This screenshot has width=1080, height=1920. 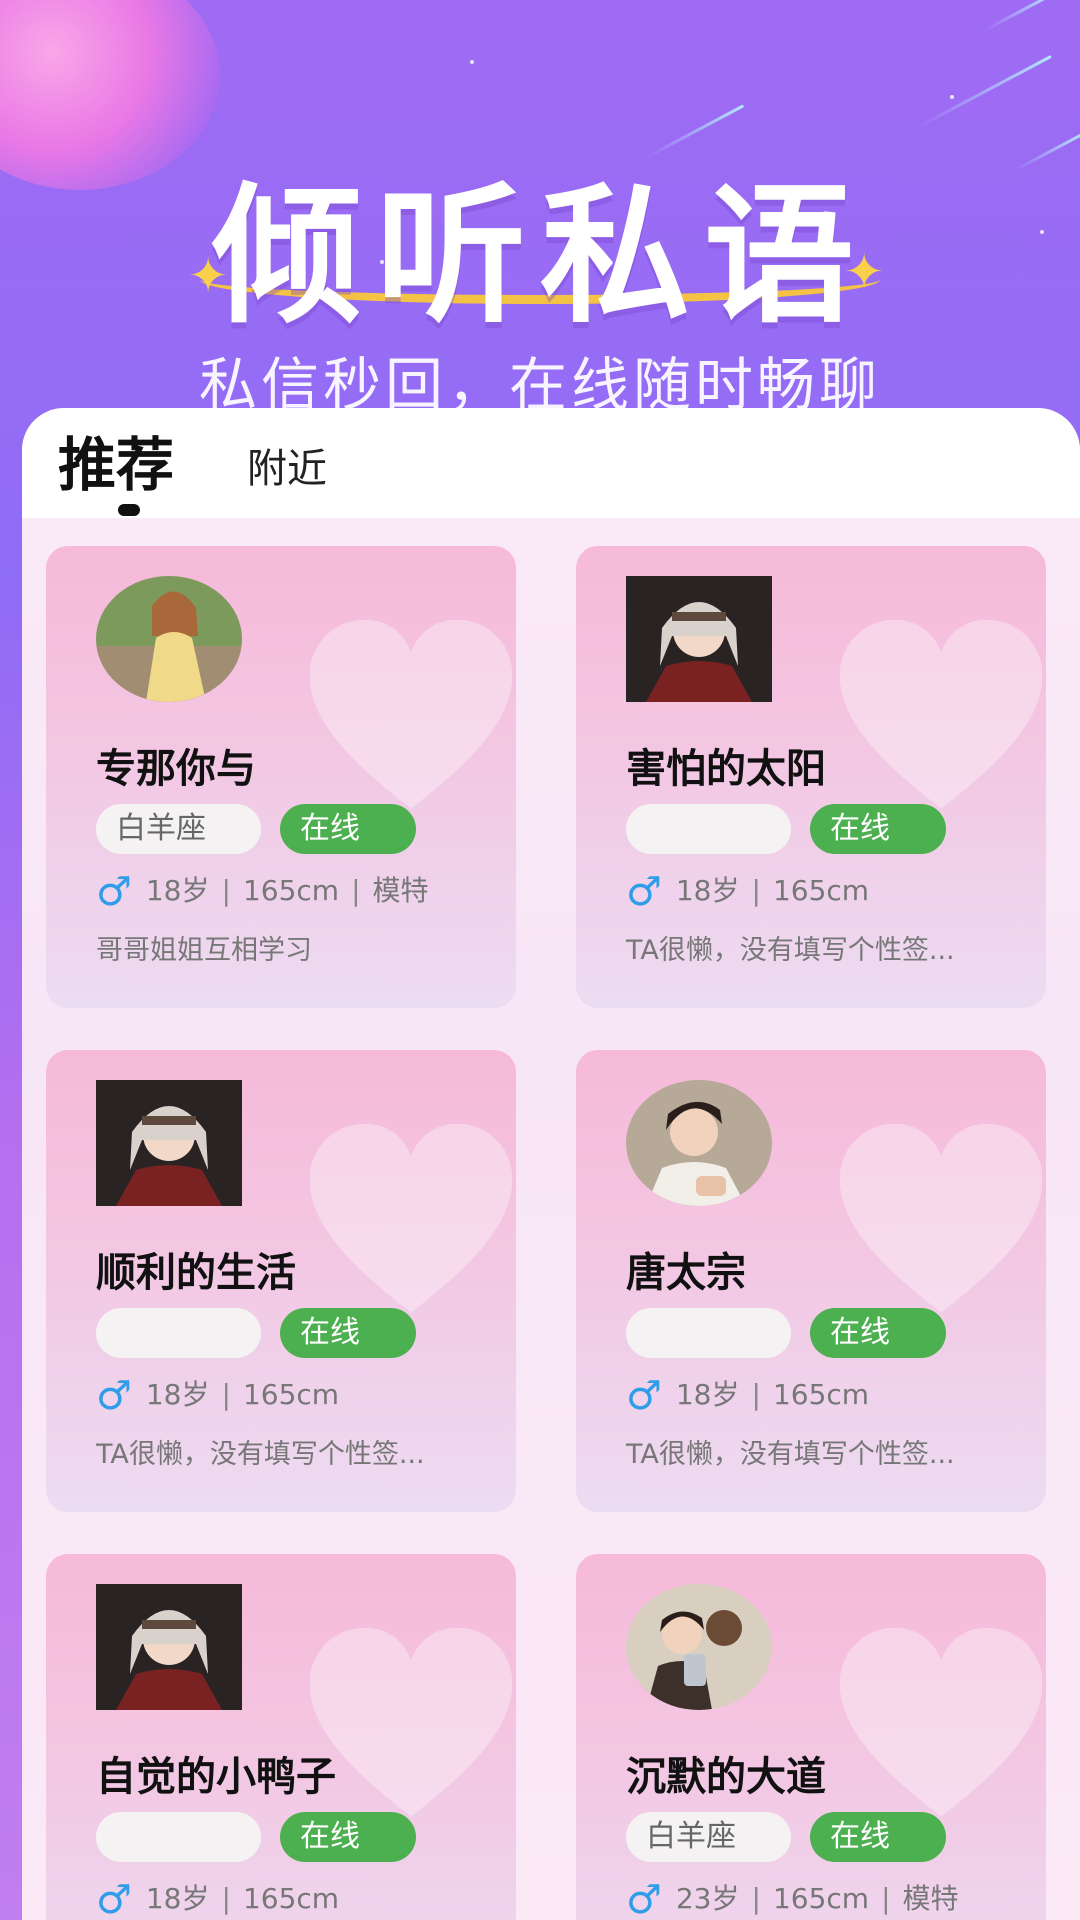 I want to click on signature-text: 哥哥姐姐互相学习, so click(x=204, y=950).